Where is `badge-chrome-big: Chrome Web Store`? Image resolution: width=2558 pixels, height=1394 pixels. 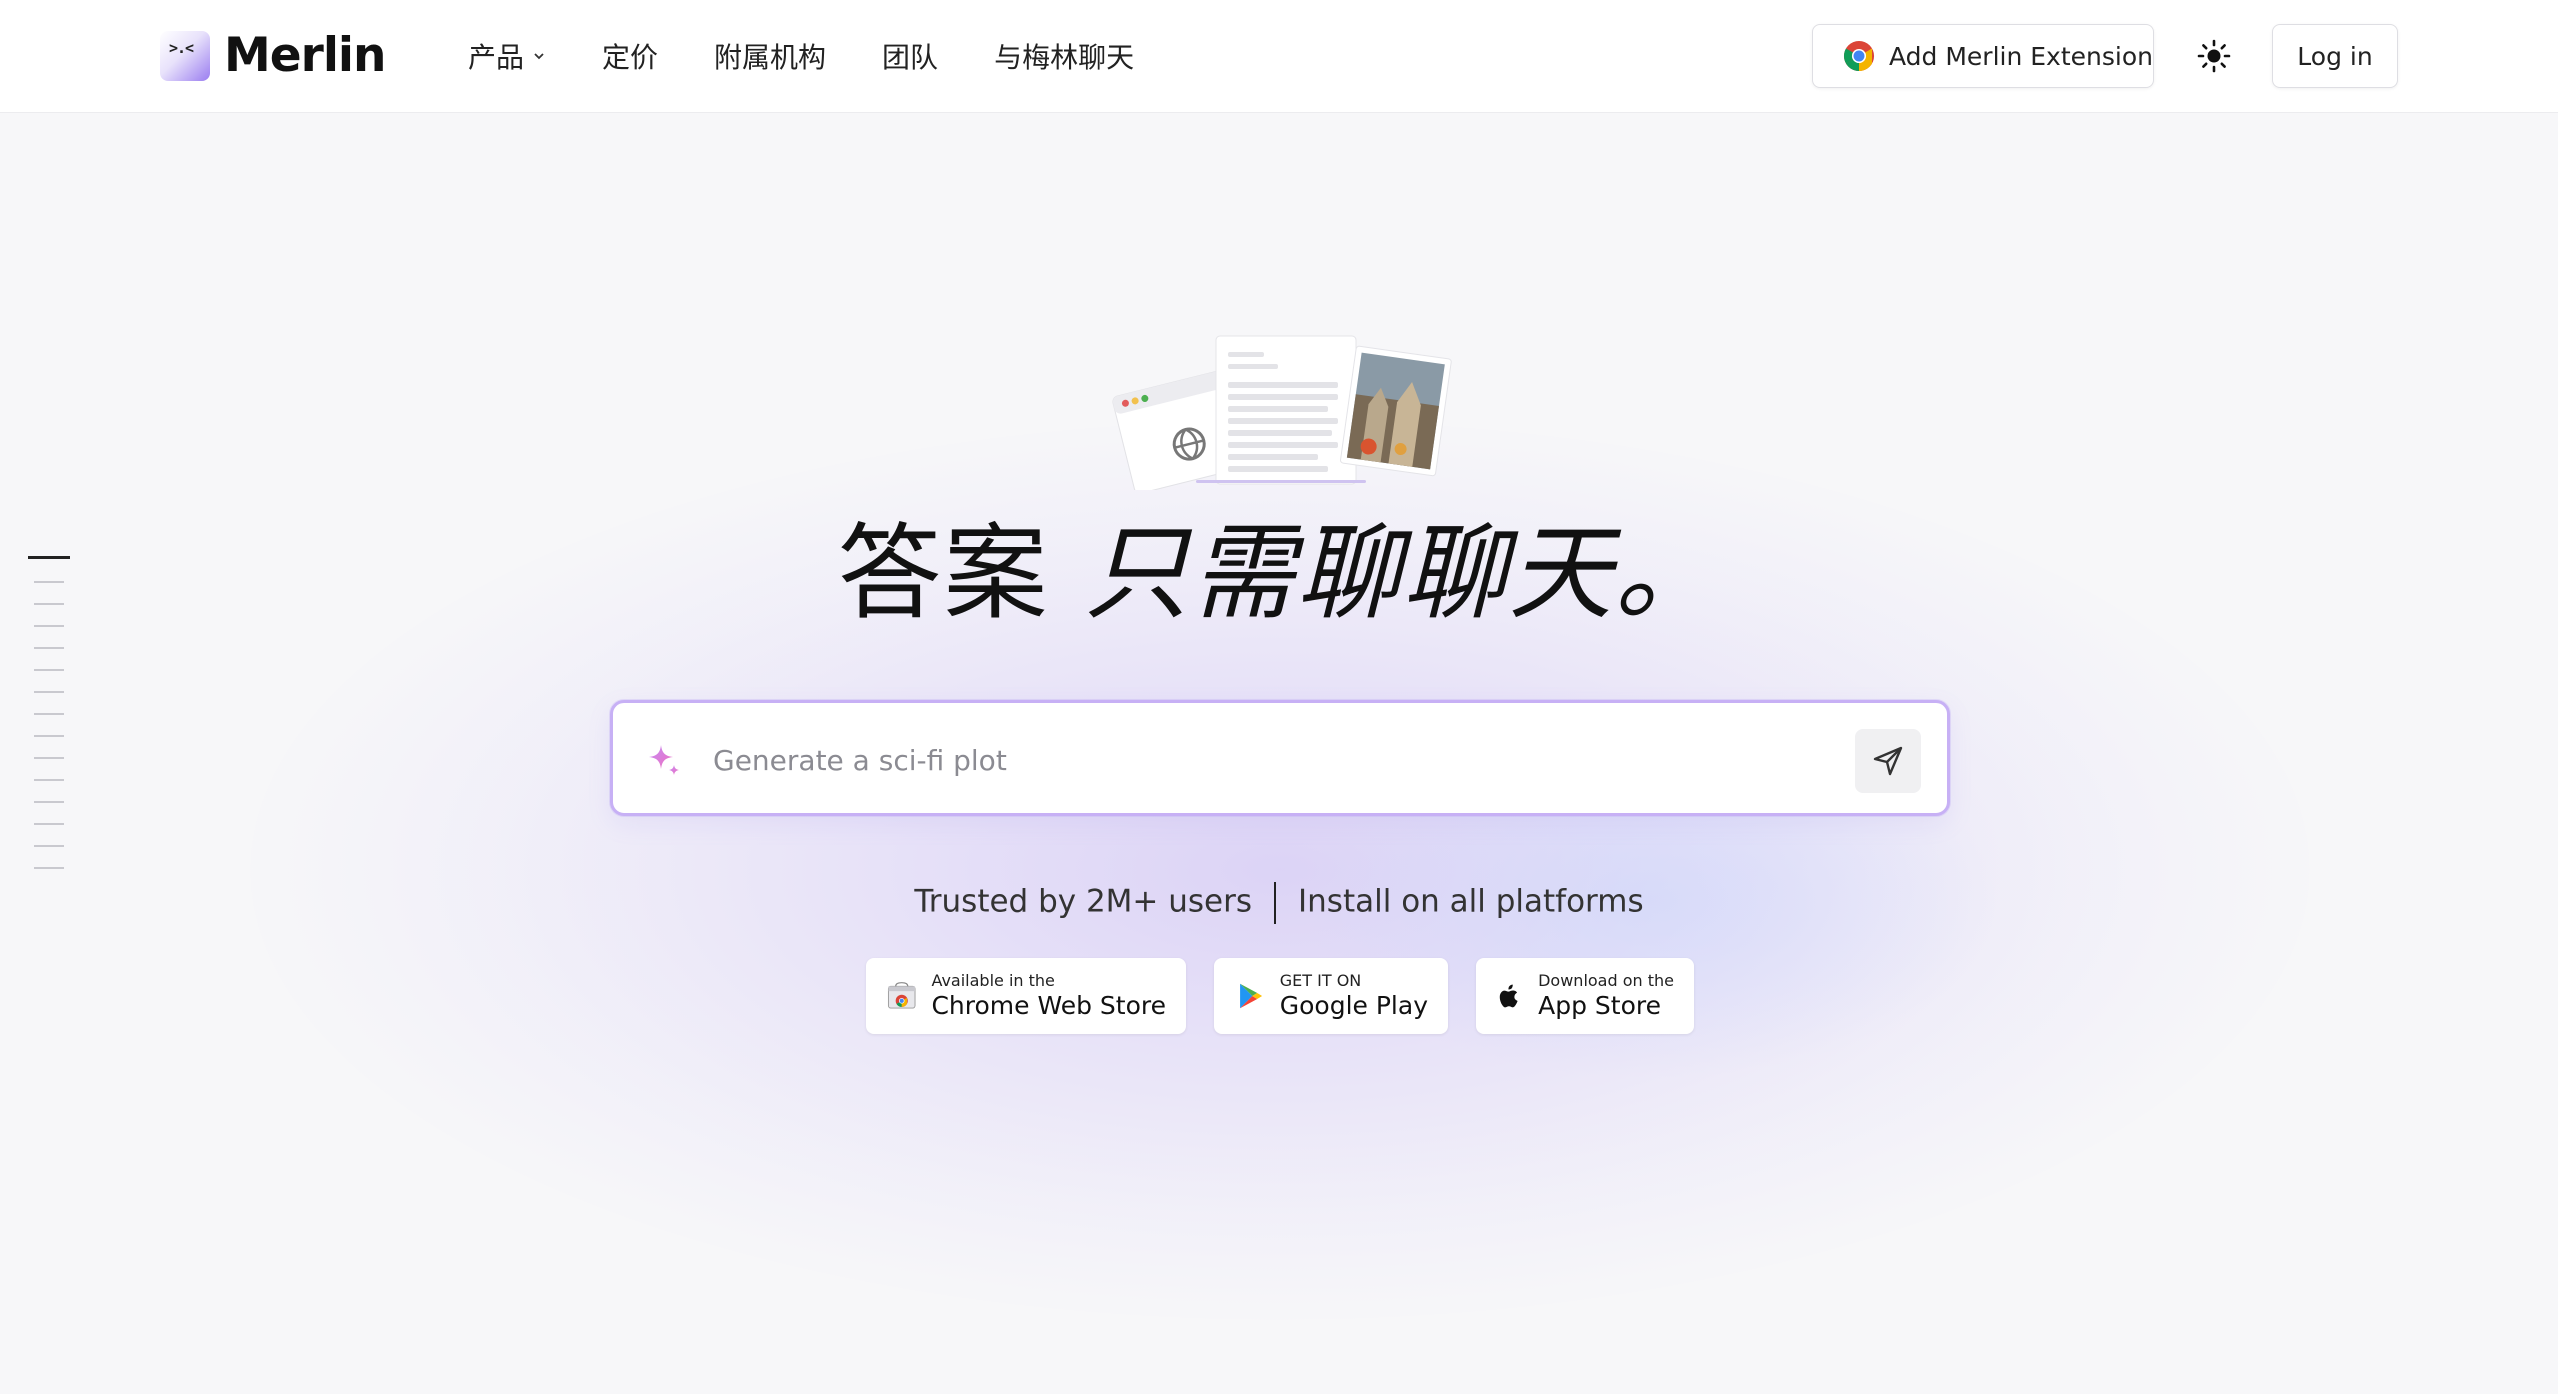 badge-chrome-big: Chrome Web Store is located at coordinates (1048, 1005).